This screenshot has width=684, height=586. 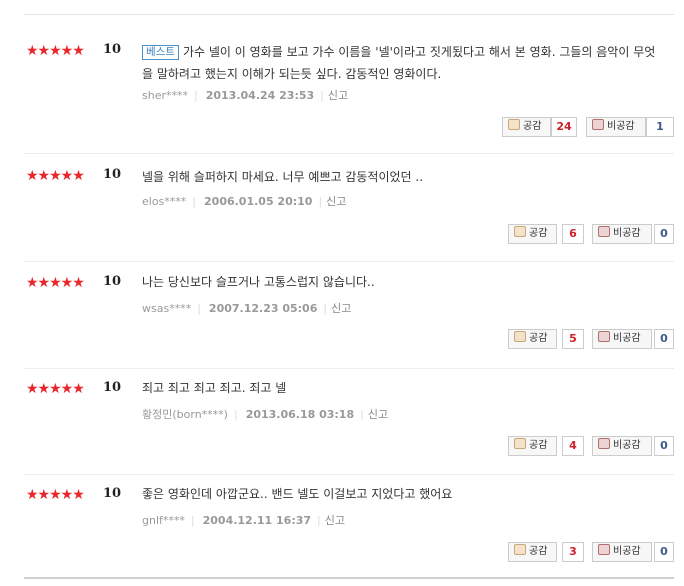 I want to click on username: elos****, so click(x=164, y=201).